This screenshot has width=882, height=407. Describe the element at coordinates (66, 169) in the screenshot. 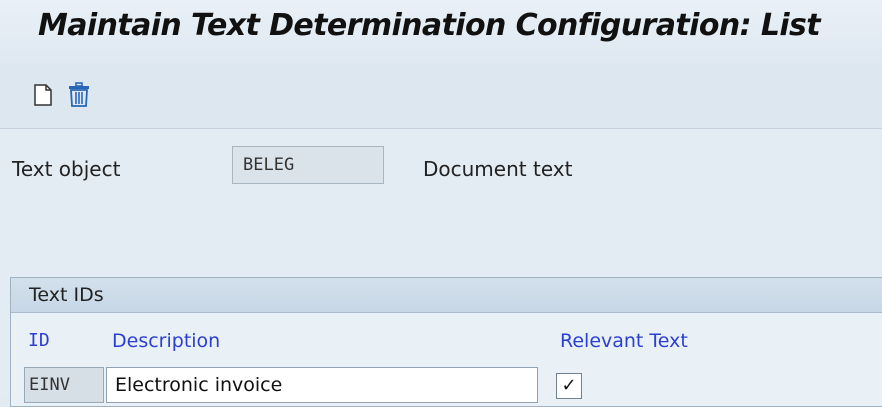

I see `text-object-label: Text object` at that location.